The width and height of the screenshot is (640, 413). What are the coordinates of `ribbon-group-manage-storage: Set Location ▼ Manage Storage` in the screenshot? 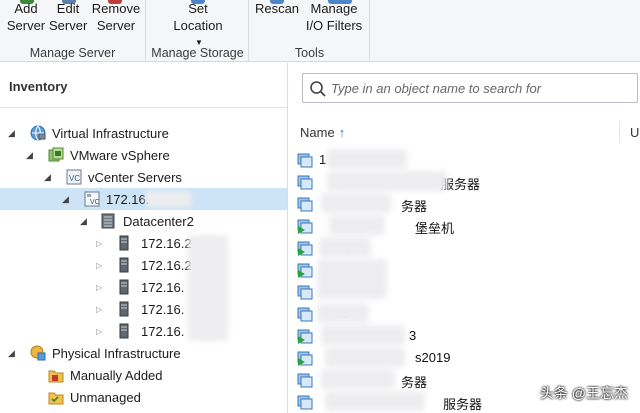 It's located at (198, 31).